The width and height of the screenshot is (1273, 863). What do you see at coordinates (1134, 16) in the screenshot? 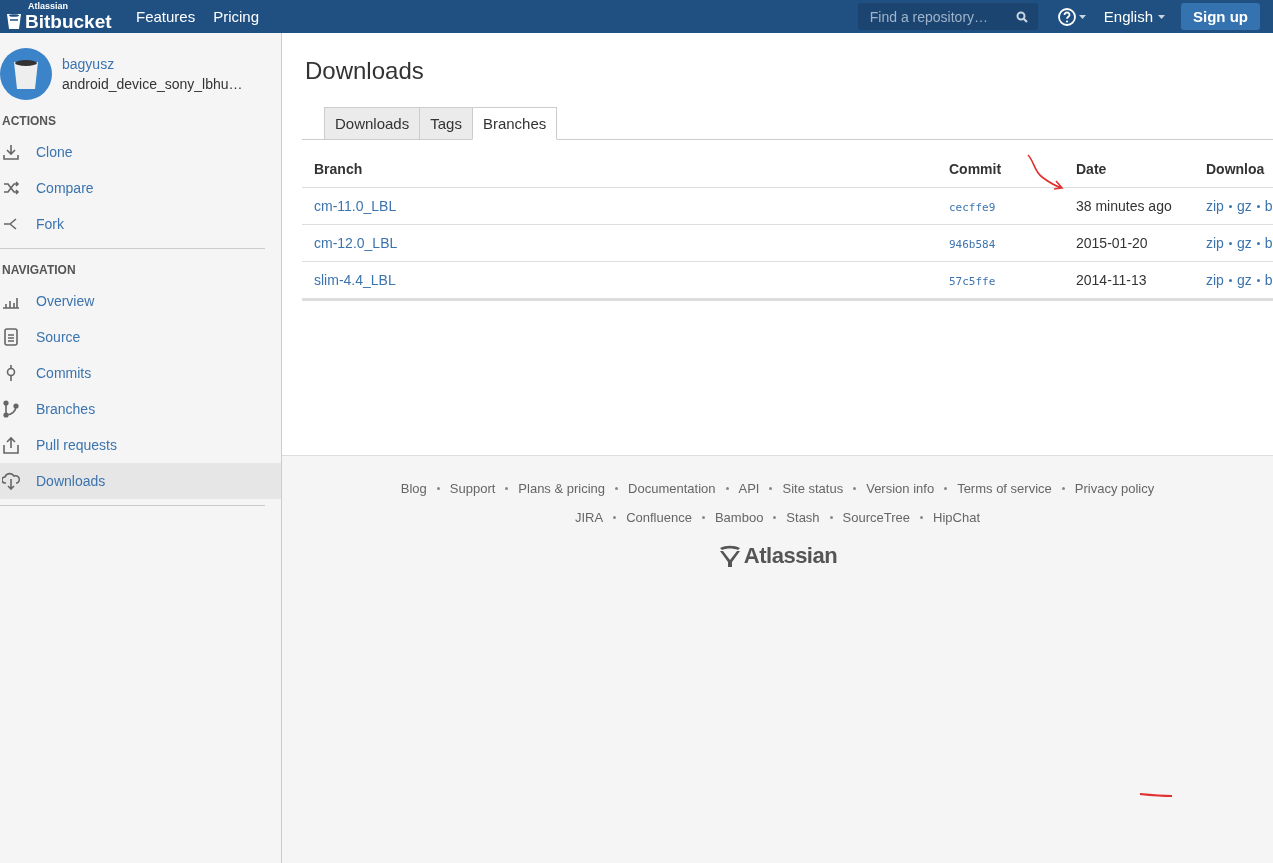
I see `language-button: English` at bounding box center [1134, 16].